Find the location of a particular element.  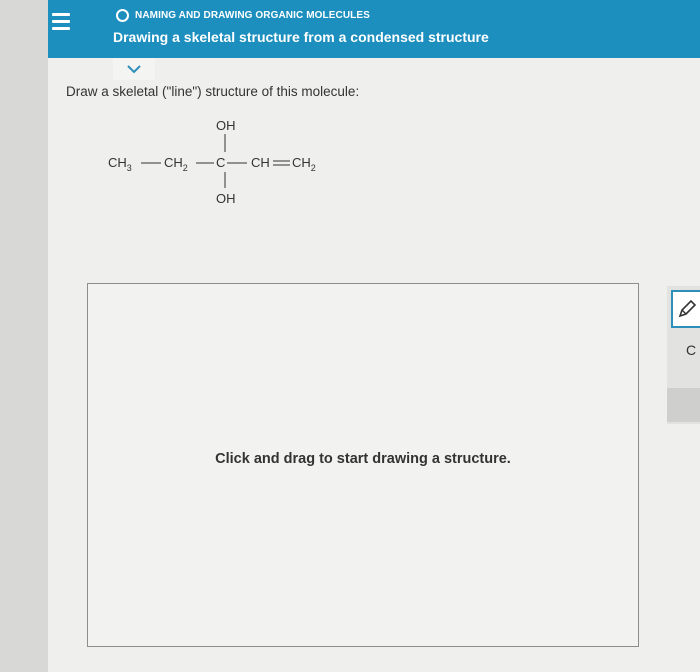

chevron-down-icon is located at coordinates (134, 68).